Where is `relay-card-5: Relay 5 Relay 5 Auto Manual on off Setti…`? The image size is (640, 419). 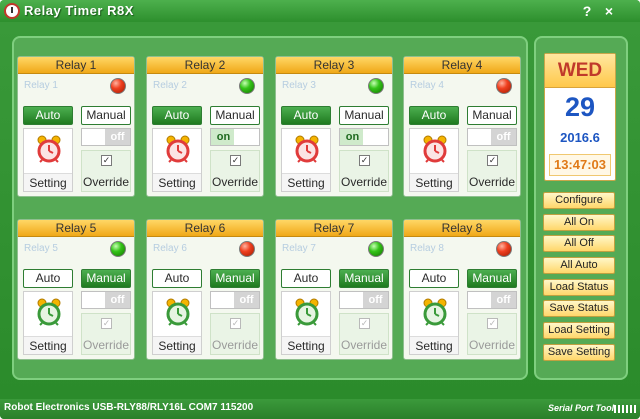
relay-card-5: Relay 5 Relay 5 Auto Manual on off Setti… is located at coordinates (76, 289).